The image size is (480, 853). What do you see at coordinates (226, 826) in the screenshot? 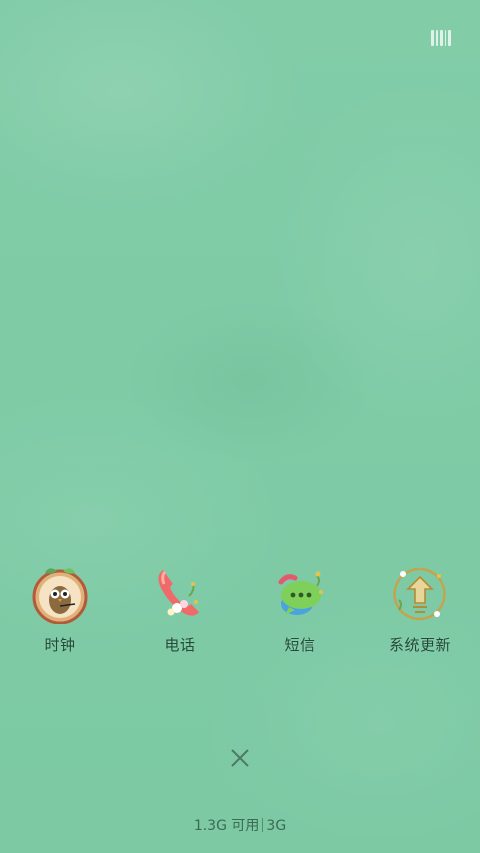
I see `memory-available: 1.3G 可用` at bounding box center [226, 826].